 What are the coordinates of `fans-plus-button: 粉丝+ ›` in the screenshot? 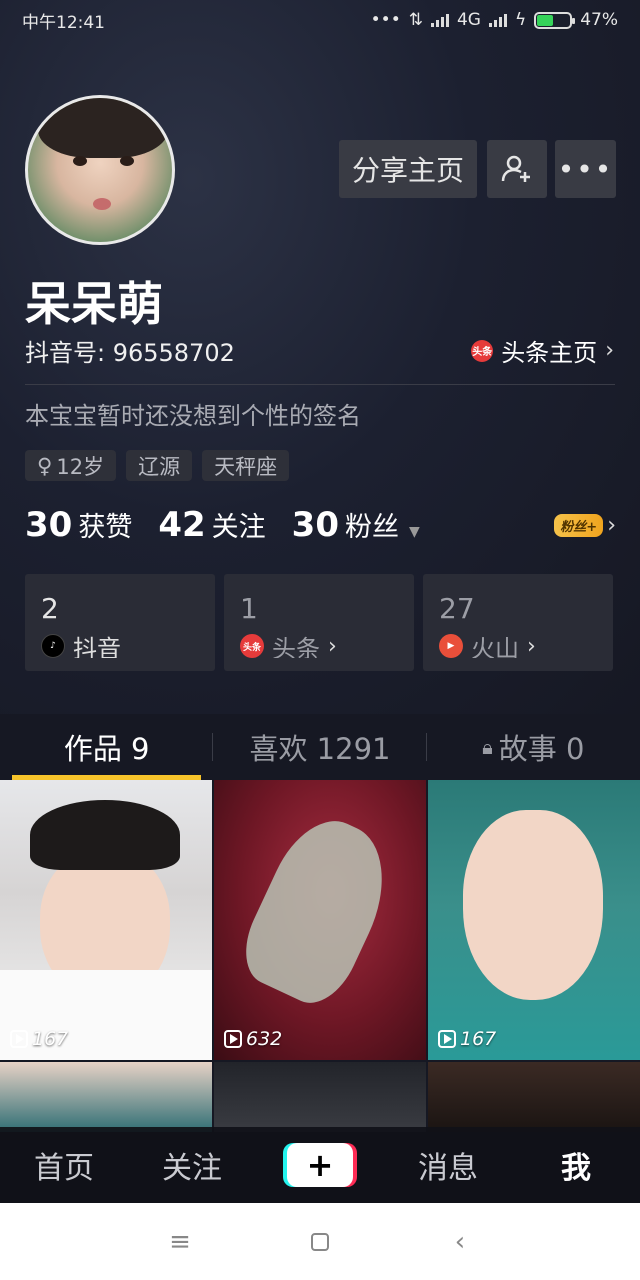 It's located at (585, 525).